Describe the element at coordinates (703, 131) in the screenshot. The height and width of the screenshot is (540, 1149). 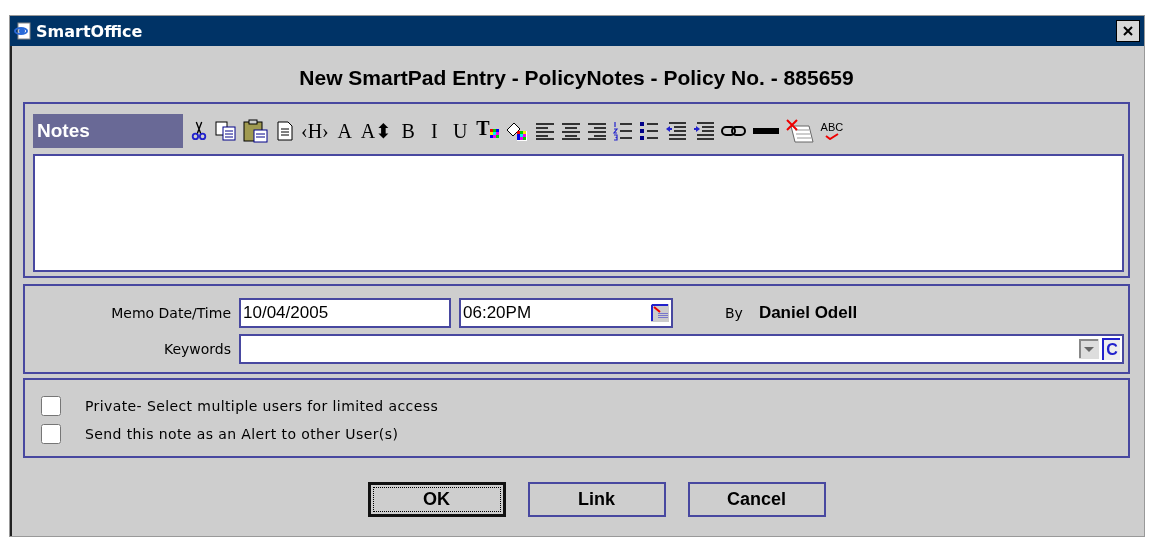
I see `indent-icon` at that location.